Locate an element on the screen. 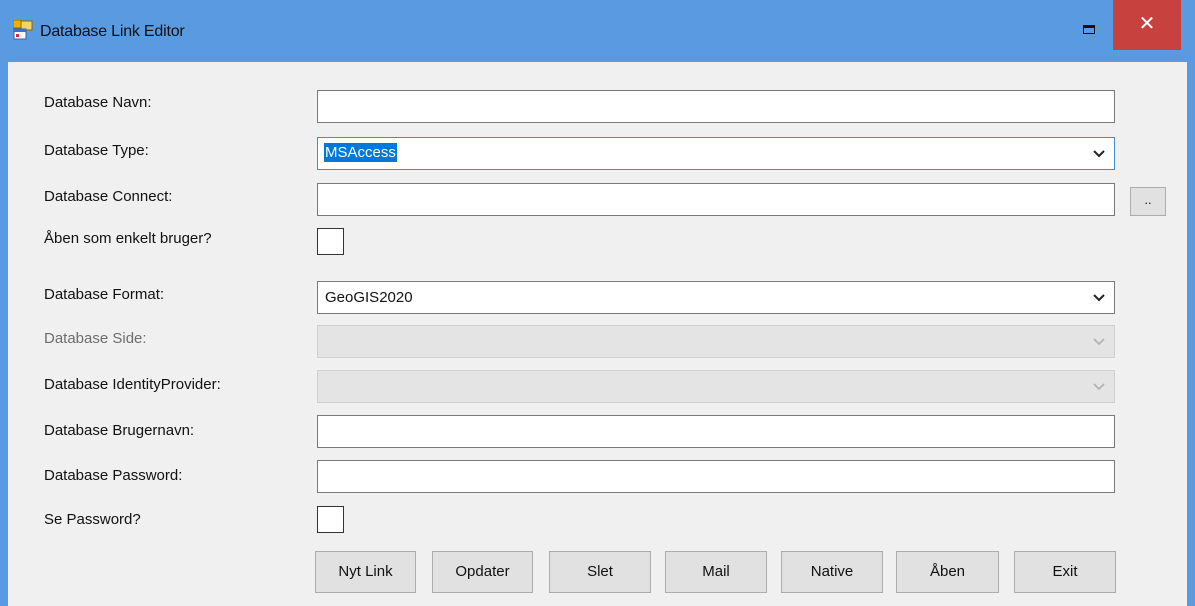 Image resolution: width=1195 pixels, height=606 pixels. title-bar: Database Link Editor ✕ is located at coordinates (597, 31).